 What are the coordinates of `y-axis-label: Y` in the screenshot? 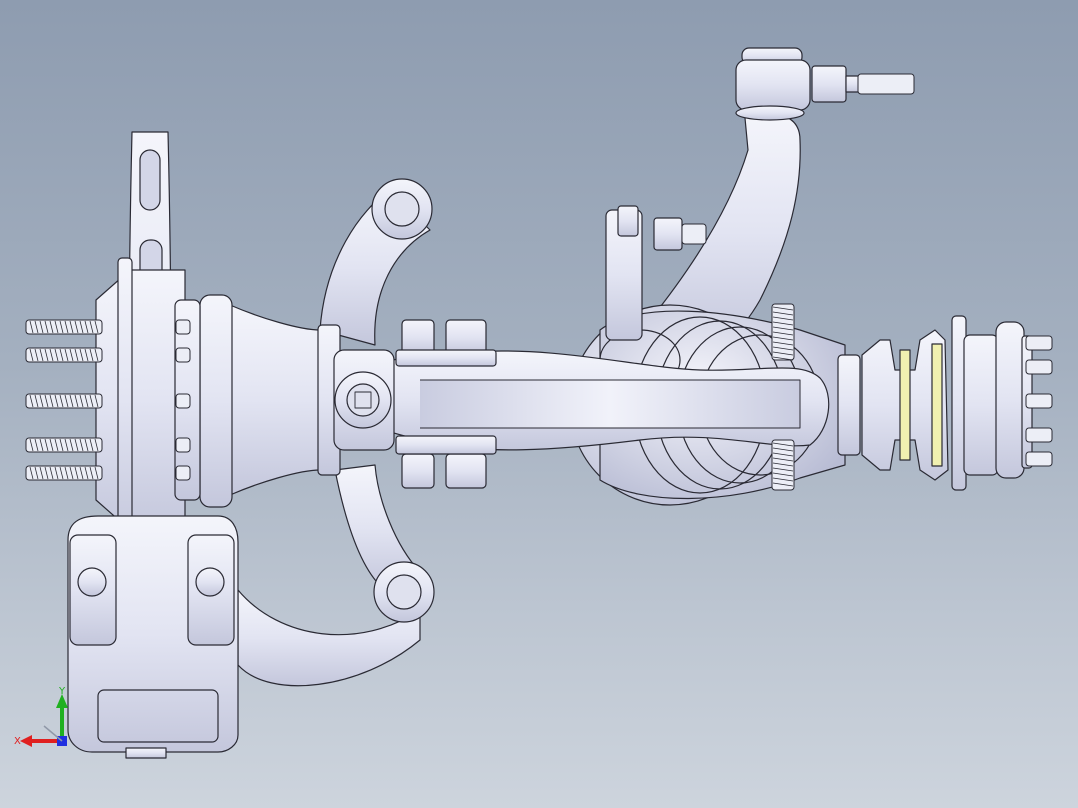 It's located at (62, 691).